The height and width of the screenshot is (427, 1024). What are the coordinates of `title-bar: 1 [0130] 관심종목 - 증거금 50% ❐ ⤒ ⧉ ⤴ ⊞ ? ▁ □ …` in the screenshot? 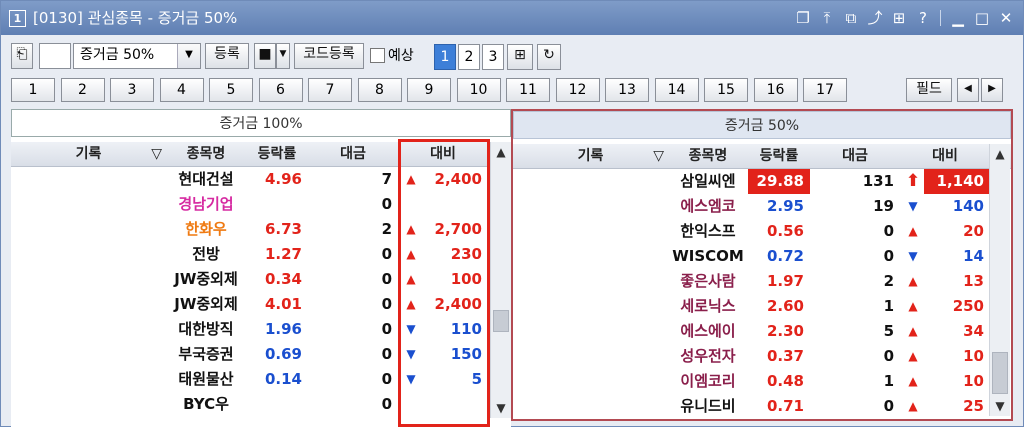 It's located at (512, 18).